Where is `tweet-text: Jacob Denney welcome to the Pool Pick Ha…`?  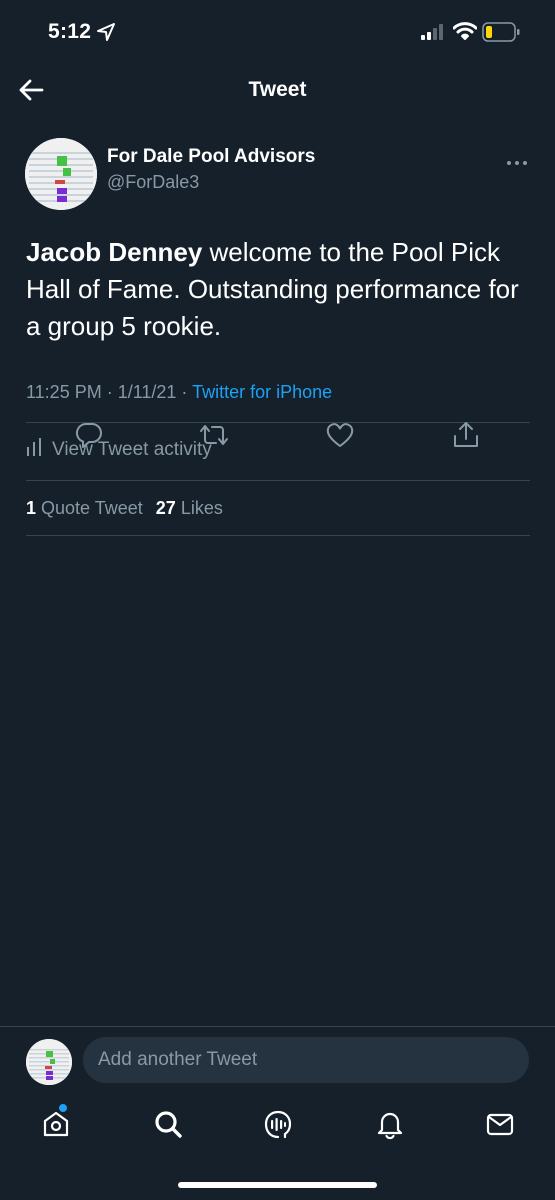 tweet-text: Jacob Denney welcome to the Pool Pick Ha… is located at coordinates (278, 289).